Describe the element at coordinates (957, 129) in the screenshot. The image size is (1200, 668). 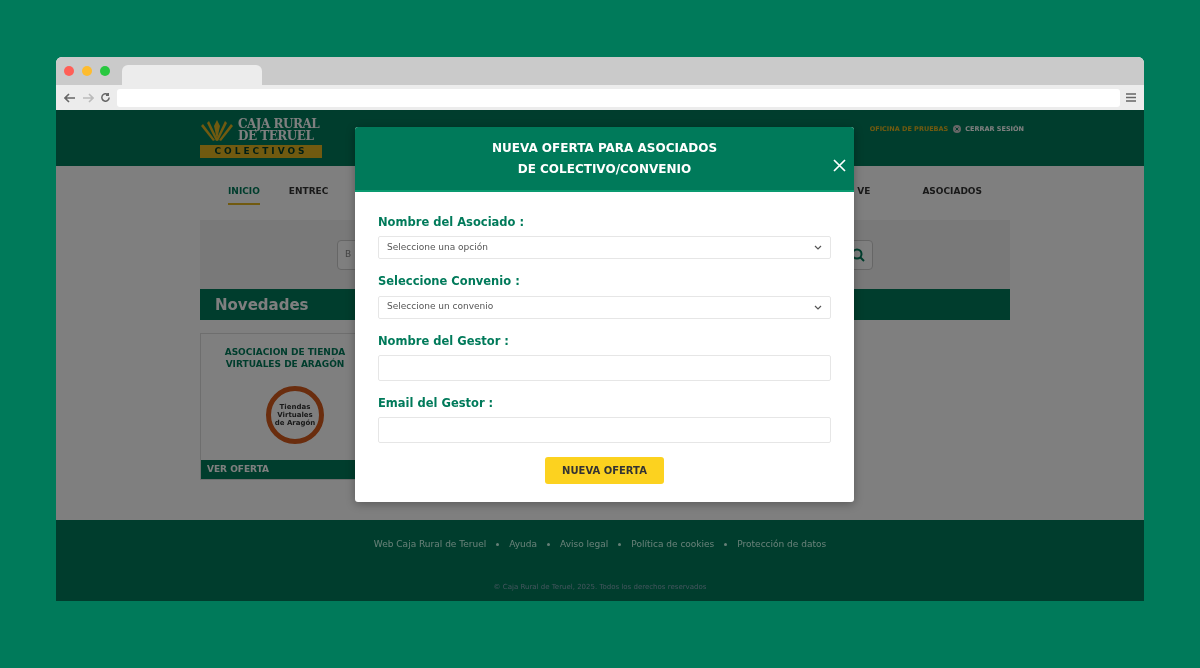
I see `close-circle-icon` at that location.